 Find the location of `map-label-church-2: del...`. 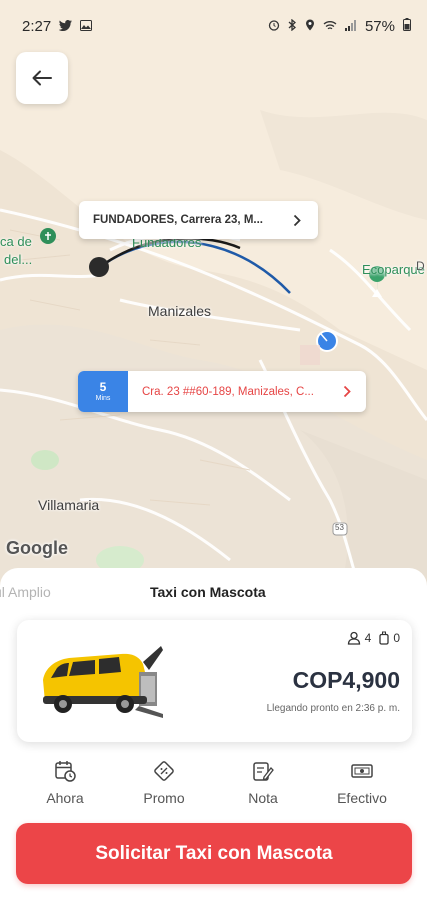

map-label-church-2: del... is located at coordinates (18, 259).